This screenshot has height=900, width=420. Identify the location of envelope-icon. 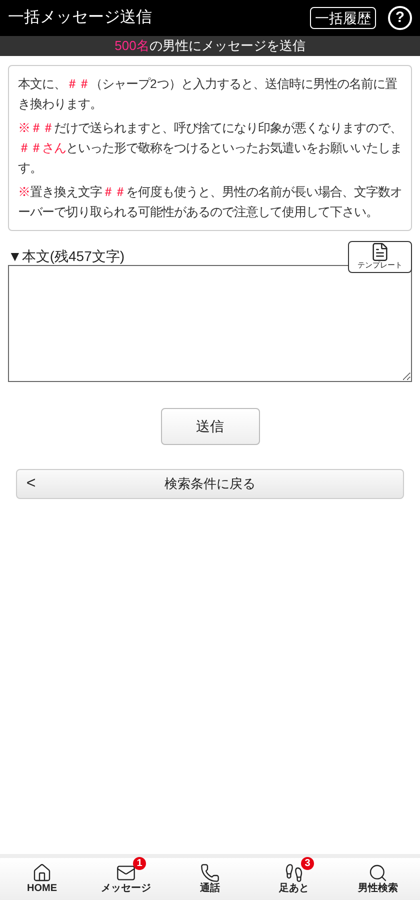
(126, 873).